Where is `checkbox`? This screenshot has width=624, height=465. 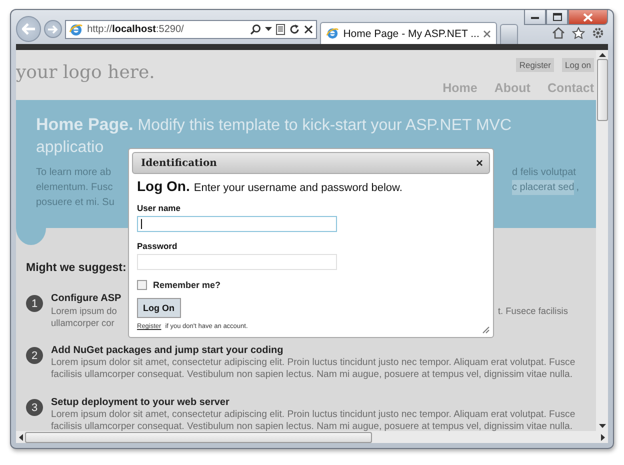 checkbox is located at coordinates (142, 285).